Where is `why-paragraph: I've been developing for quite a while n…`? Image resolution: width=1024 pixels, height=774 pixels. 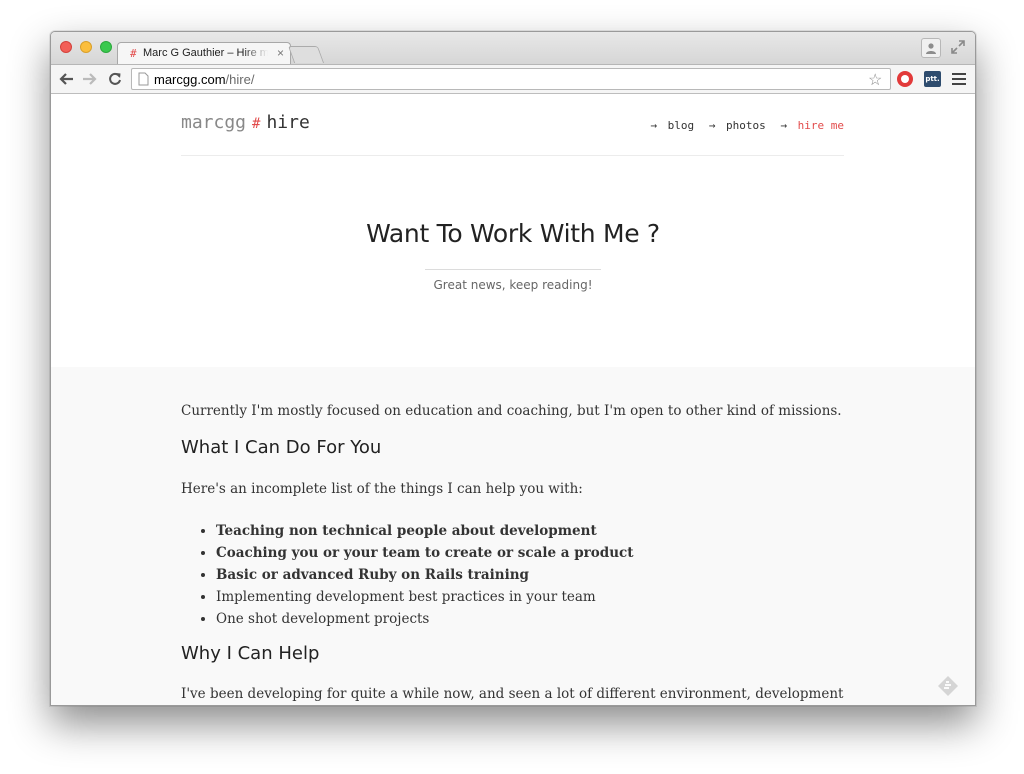 why-paragraph: I've been developing for quite a while n… is located at coordinates (512, 694).